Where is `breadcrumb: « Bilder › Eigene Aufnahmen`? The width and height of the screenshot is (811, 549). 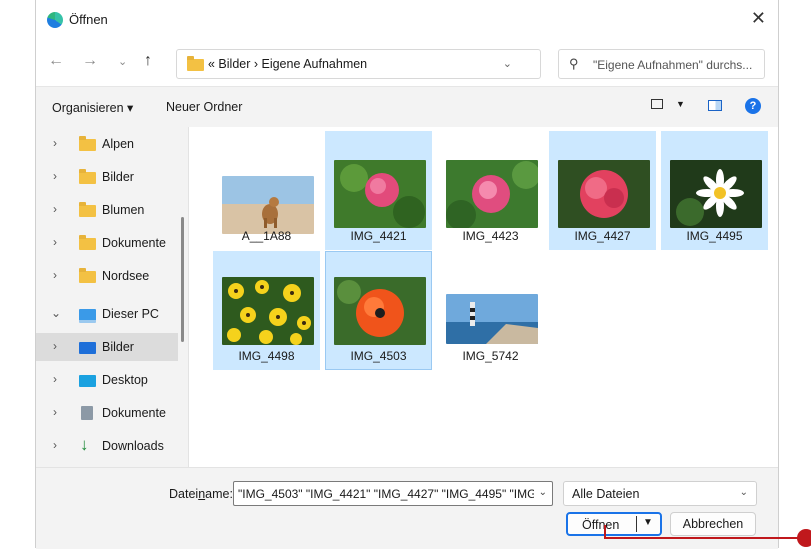 breadcrumb: « Bilder › Eigene Aufnahmen is located at coordinates (287, 64).